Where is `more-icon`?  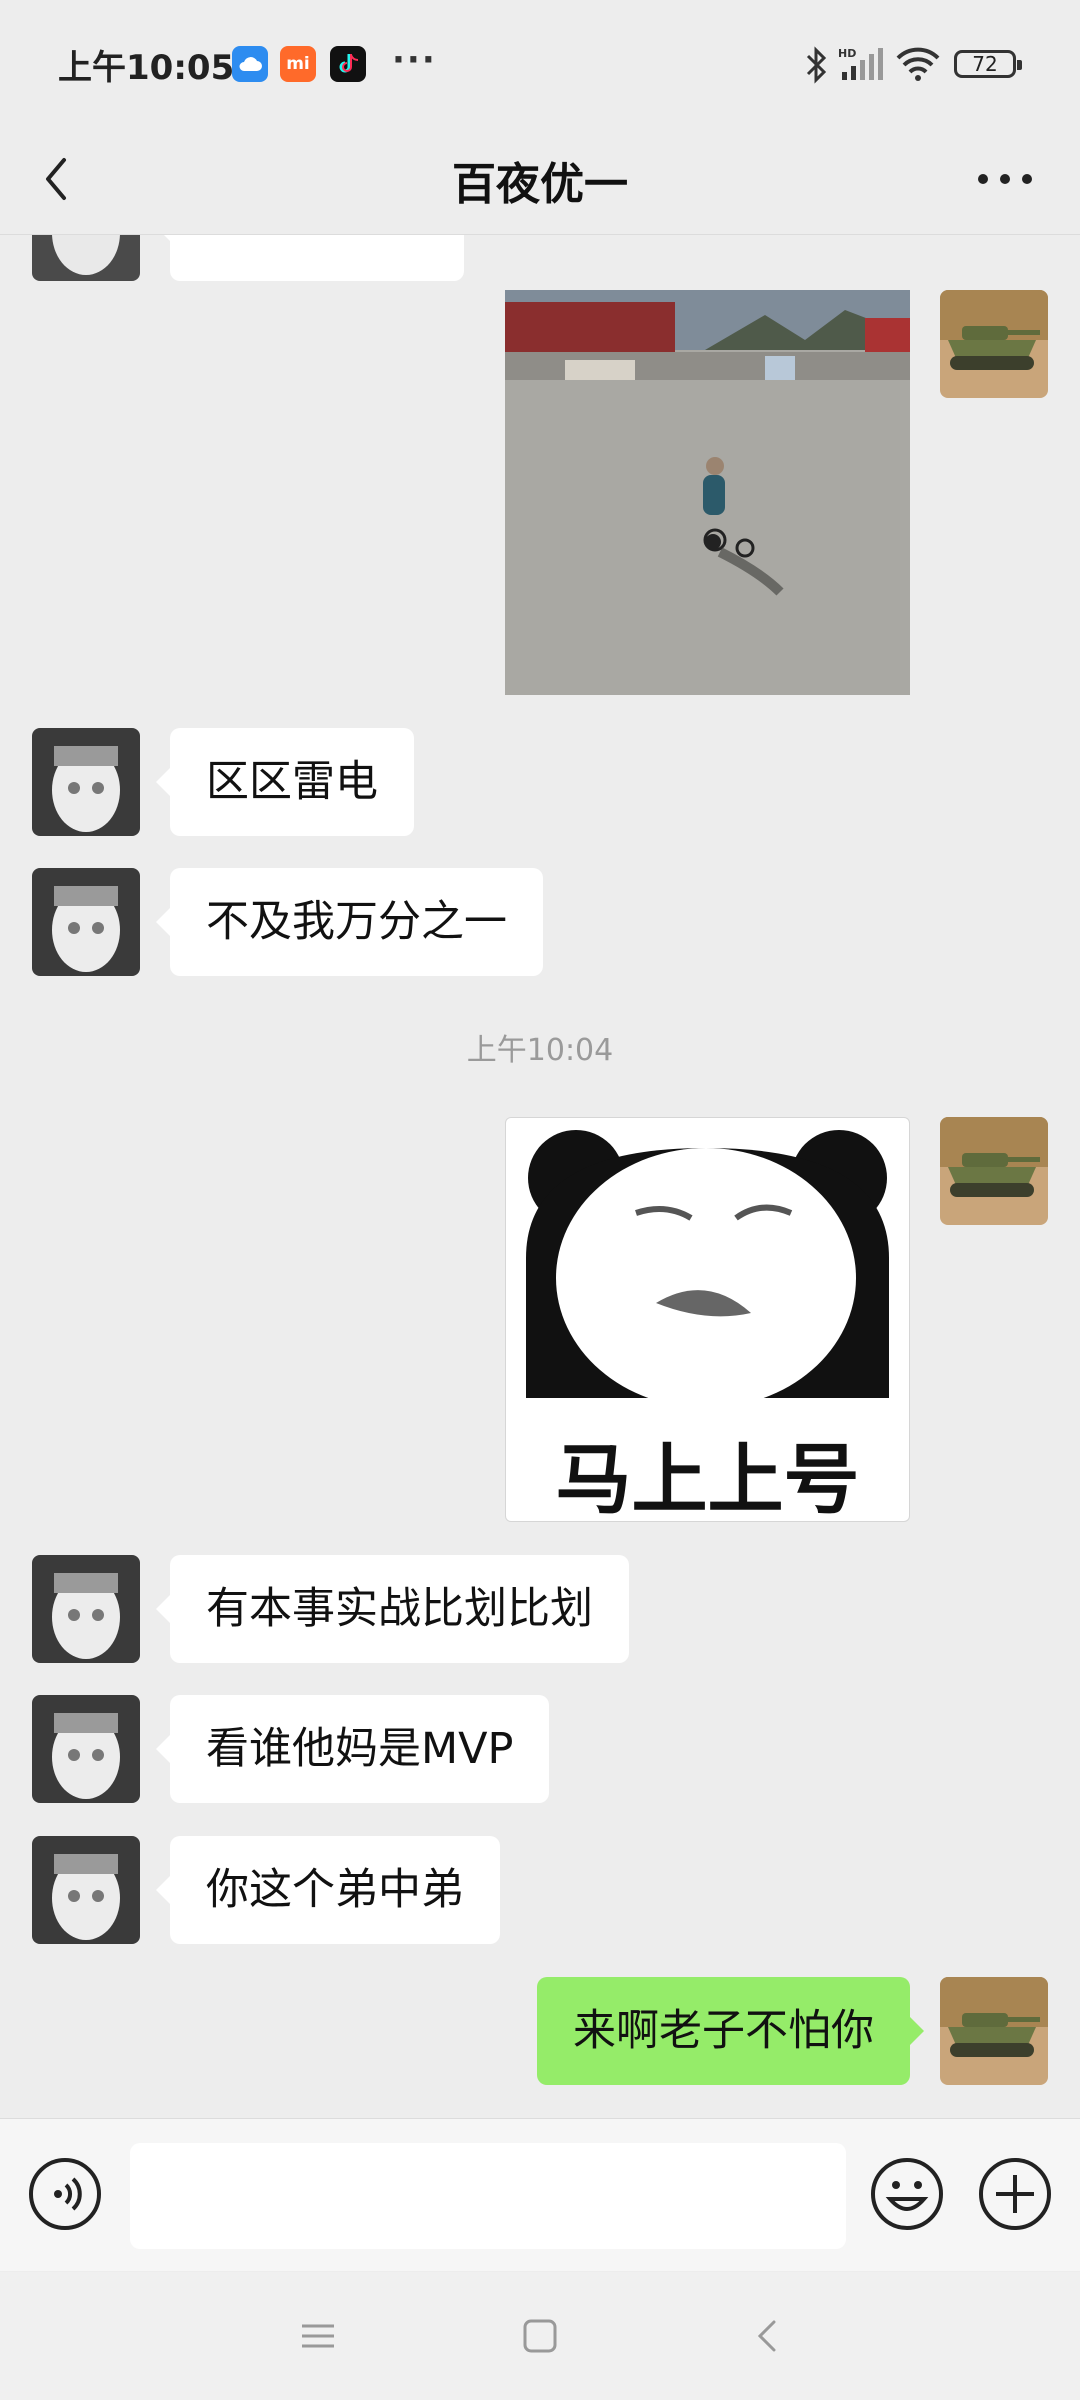 more-icon is located at coordinates (1005, 179).